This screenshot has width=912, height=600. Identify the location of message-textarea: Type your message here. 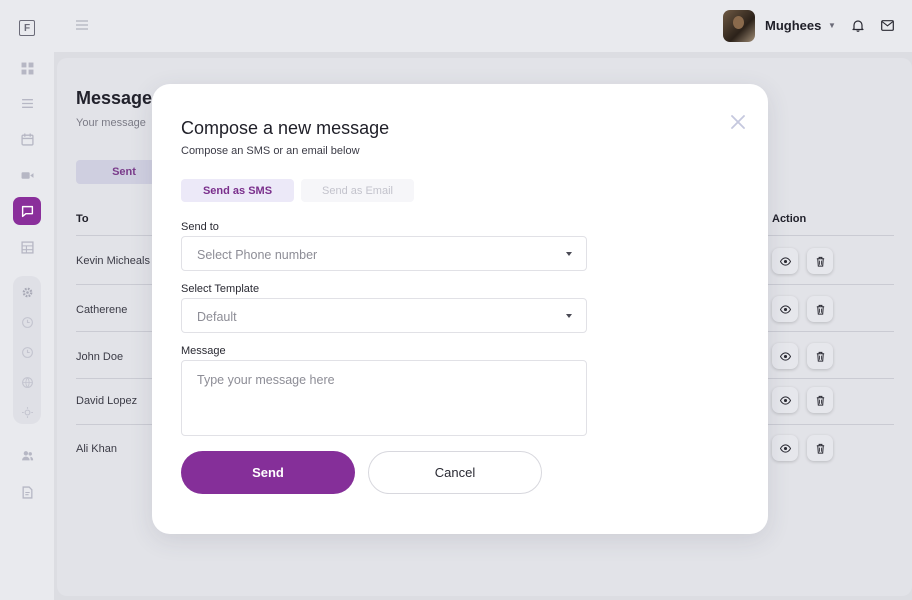
(384, 398).